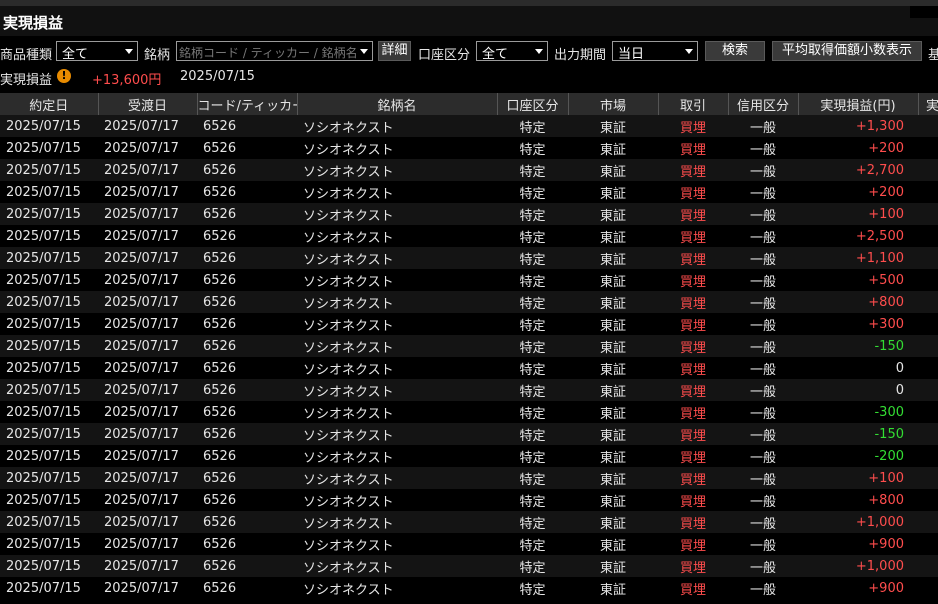  What do you see at coordinates (33, 23) in the screenshot?
I see `page-title: 実現損益` at bounding box center [33, 23].